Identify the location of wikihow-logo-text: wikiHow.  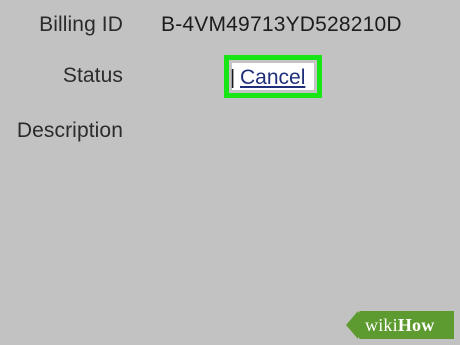
(399, 325).